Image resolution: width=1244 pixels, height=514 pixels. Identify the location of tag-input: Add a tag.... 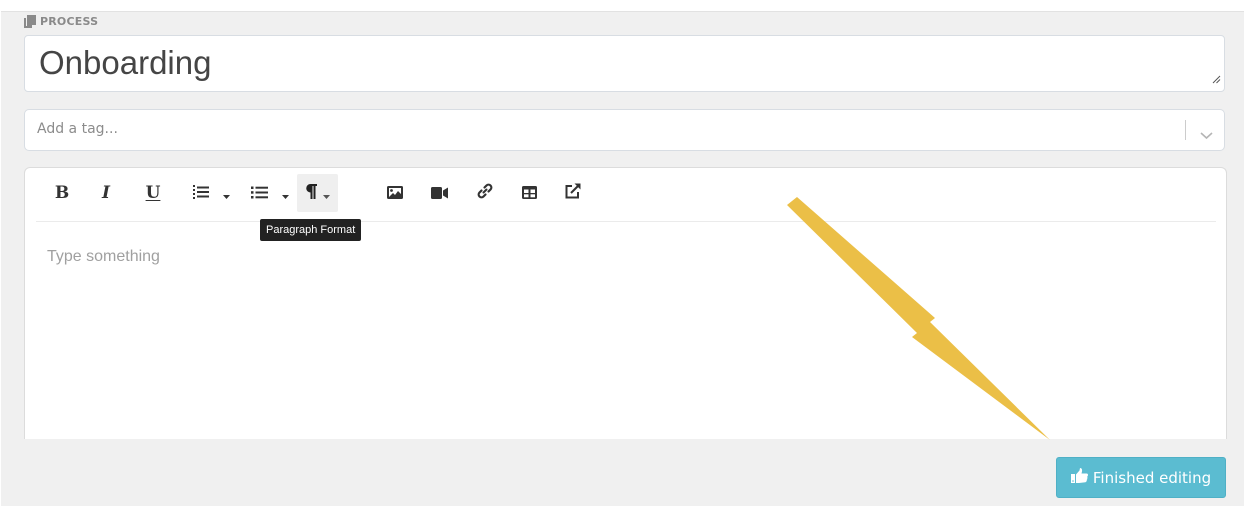
(624, 130).